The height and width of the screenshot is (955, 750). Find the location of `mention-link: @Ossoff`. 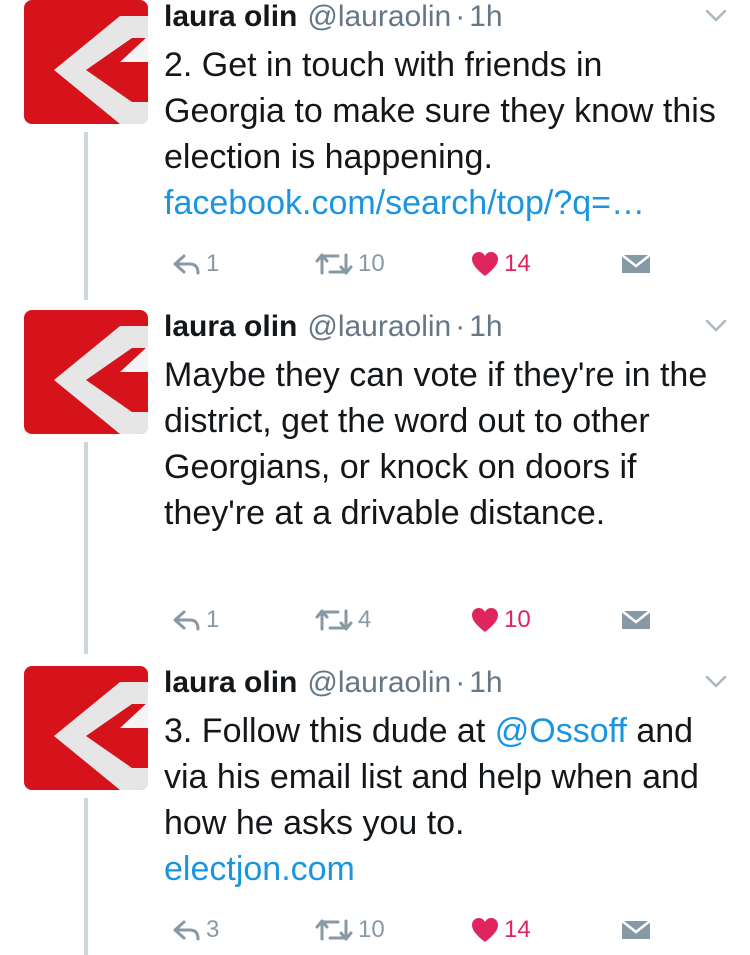

mention-link: @Ossoff is located at coordinates (561, 731).